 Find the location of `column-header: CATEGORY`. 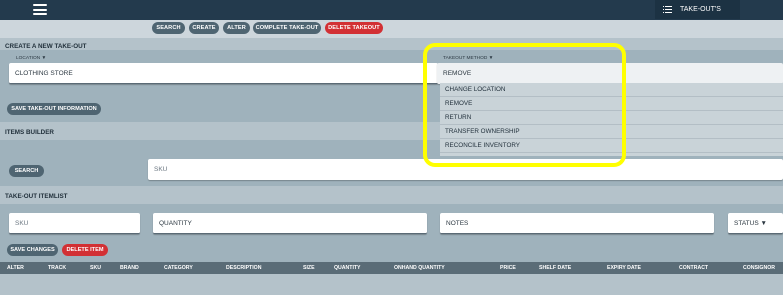

column-header: CATEGORY is located at coordinates (178, 268).